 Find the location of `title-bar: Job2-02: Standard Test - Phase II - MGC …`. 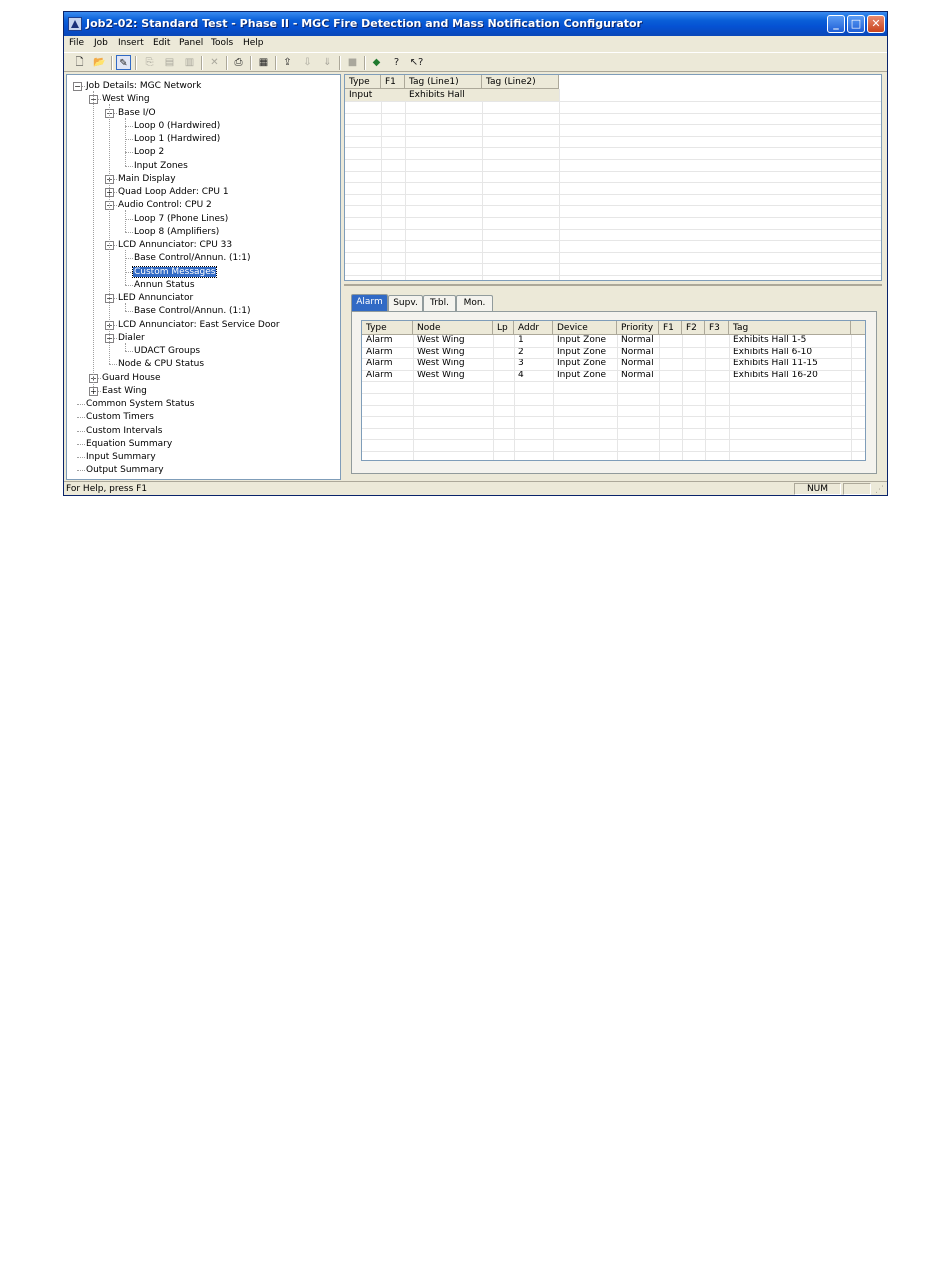

title-bar: Job2-02: Standard Test - Phase II - MGC … is located at coordinates (475, 24).